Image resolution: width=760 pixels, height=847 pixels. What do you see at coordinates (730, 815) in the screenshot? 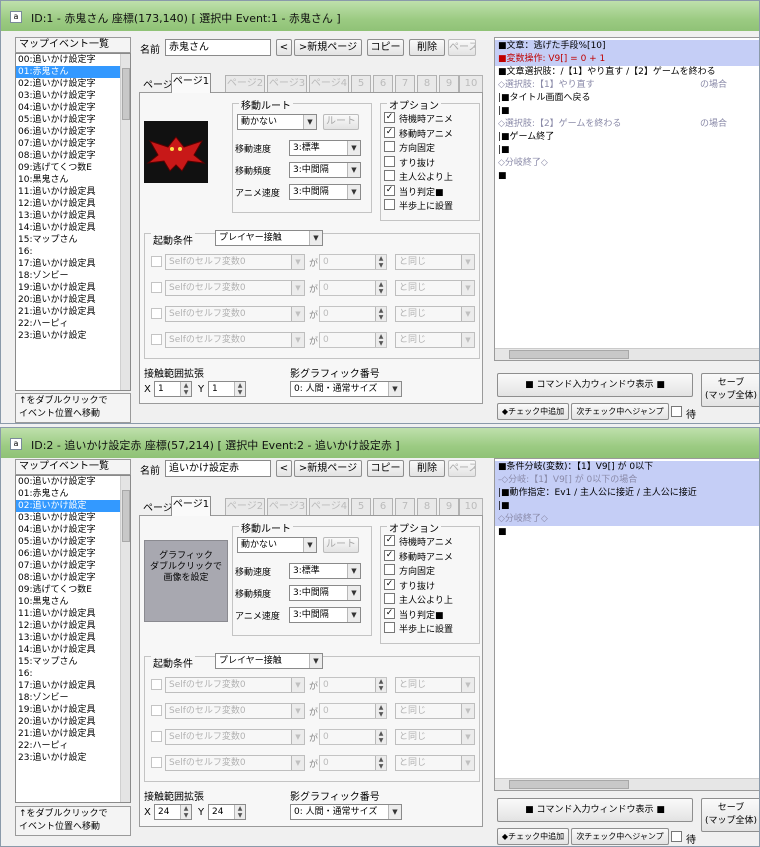
I see `save-button: セーブ (マップ全体)` at bounding box center [730, 815].